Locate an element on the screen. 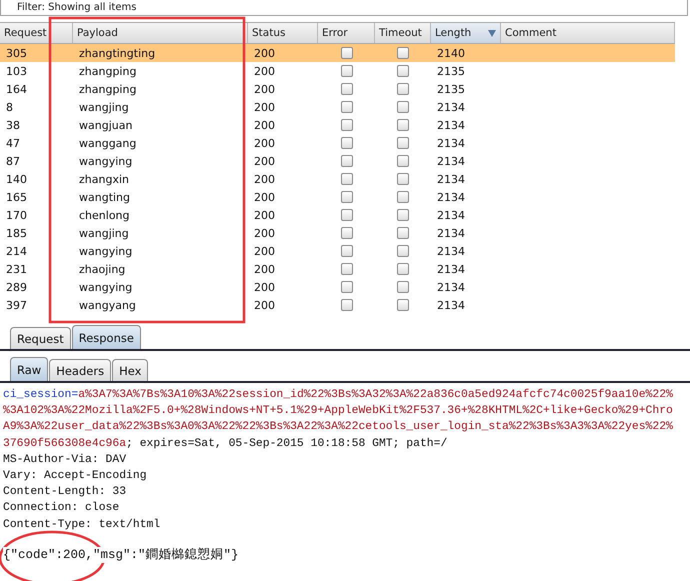  table-cell-text: wangyang is located at coordinates (107, 306).